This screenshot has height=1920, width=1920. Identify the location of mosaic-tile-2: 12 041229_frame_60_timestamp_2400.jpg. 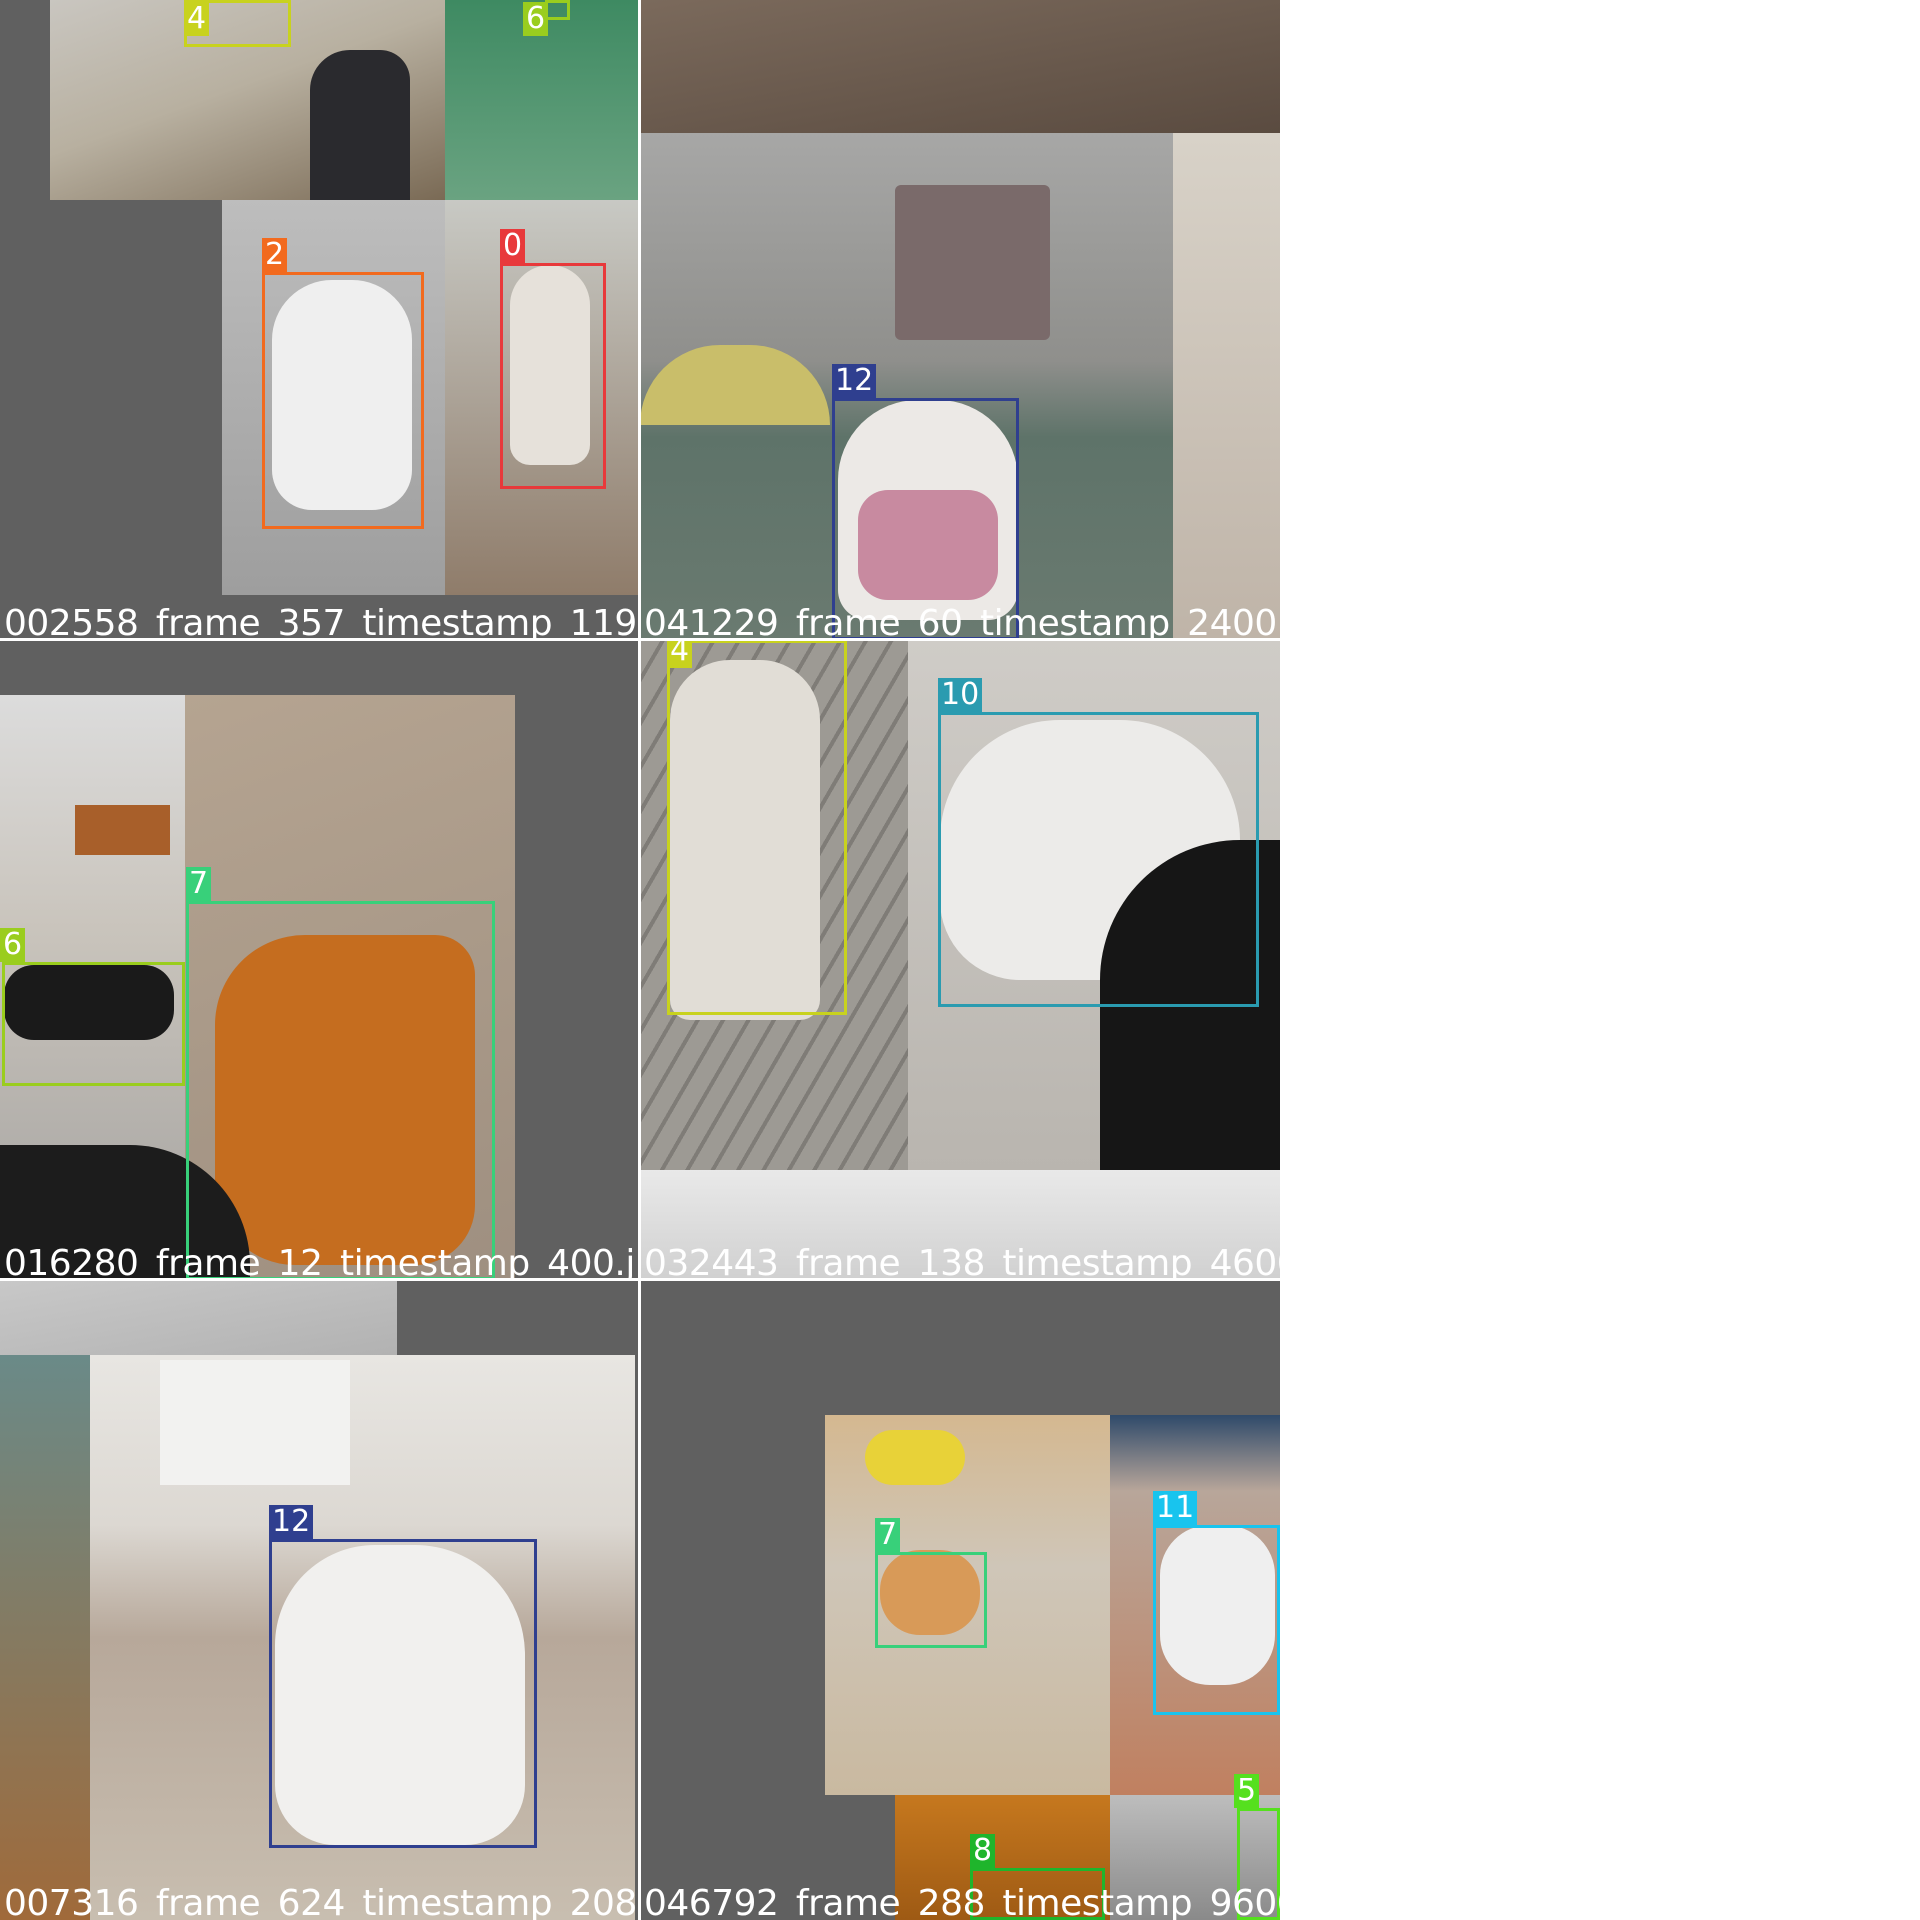
(960, 320).